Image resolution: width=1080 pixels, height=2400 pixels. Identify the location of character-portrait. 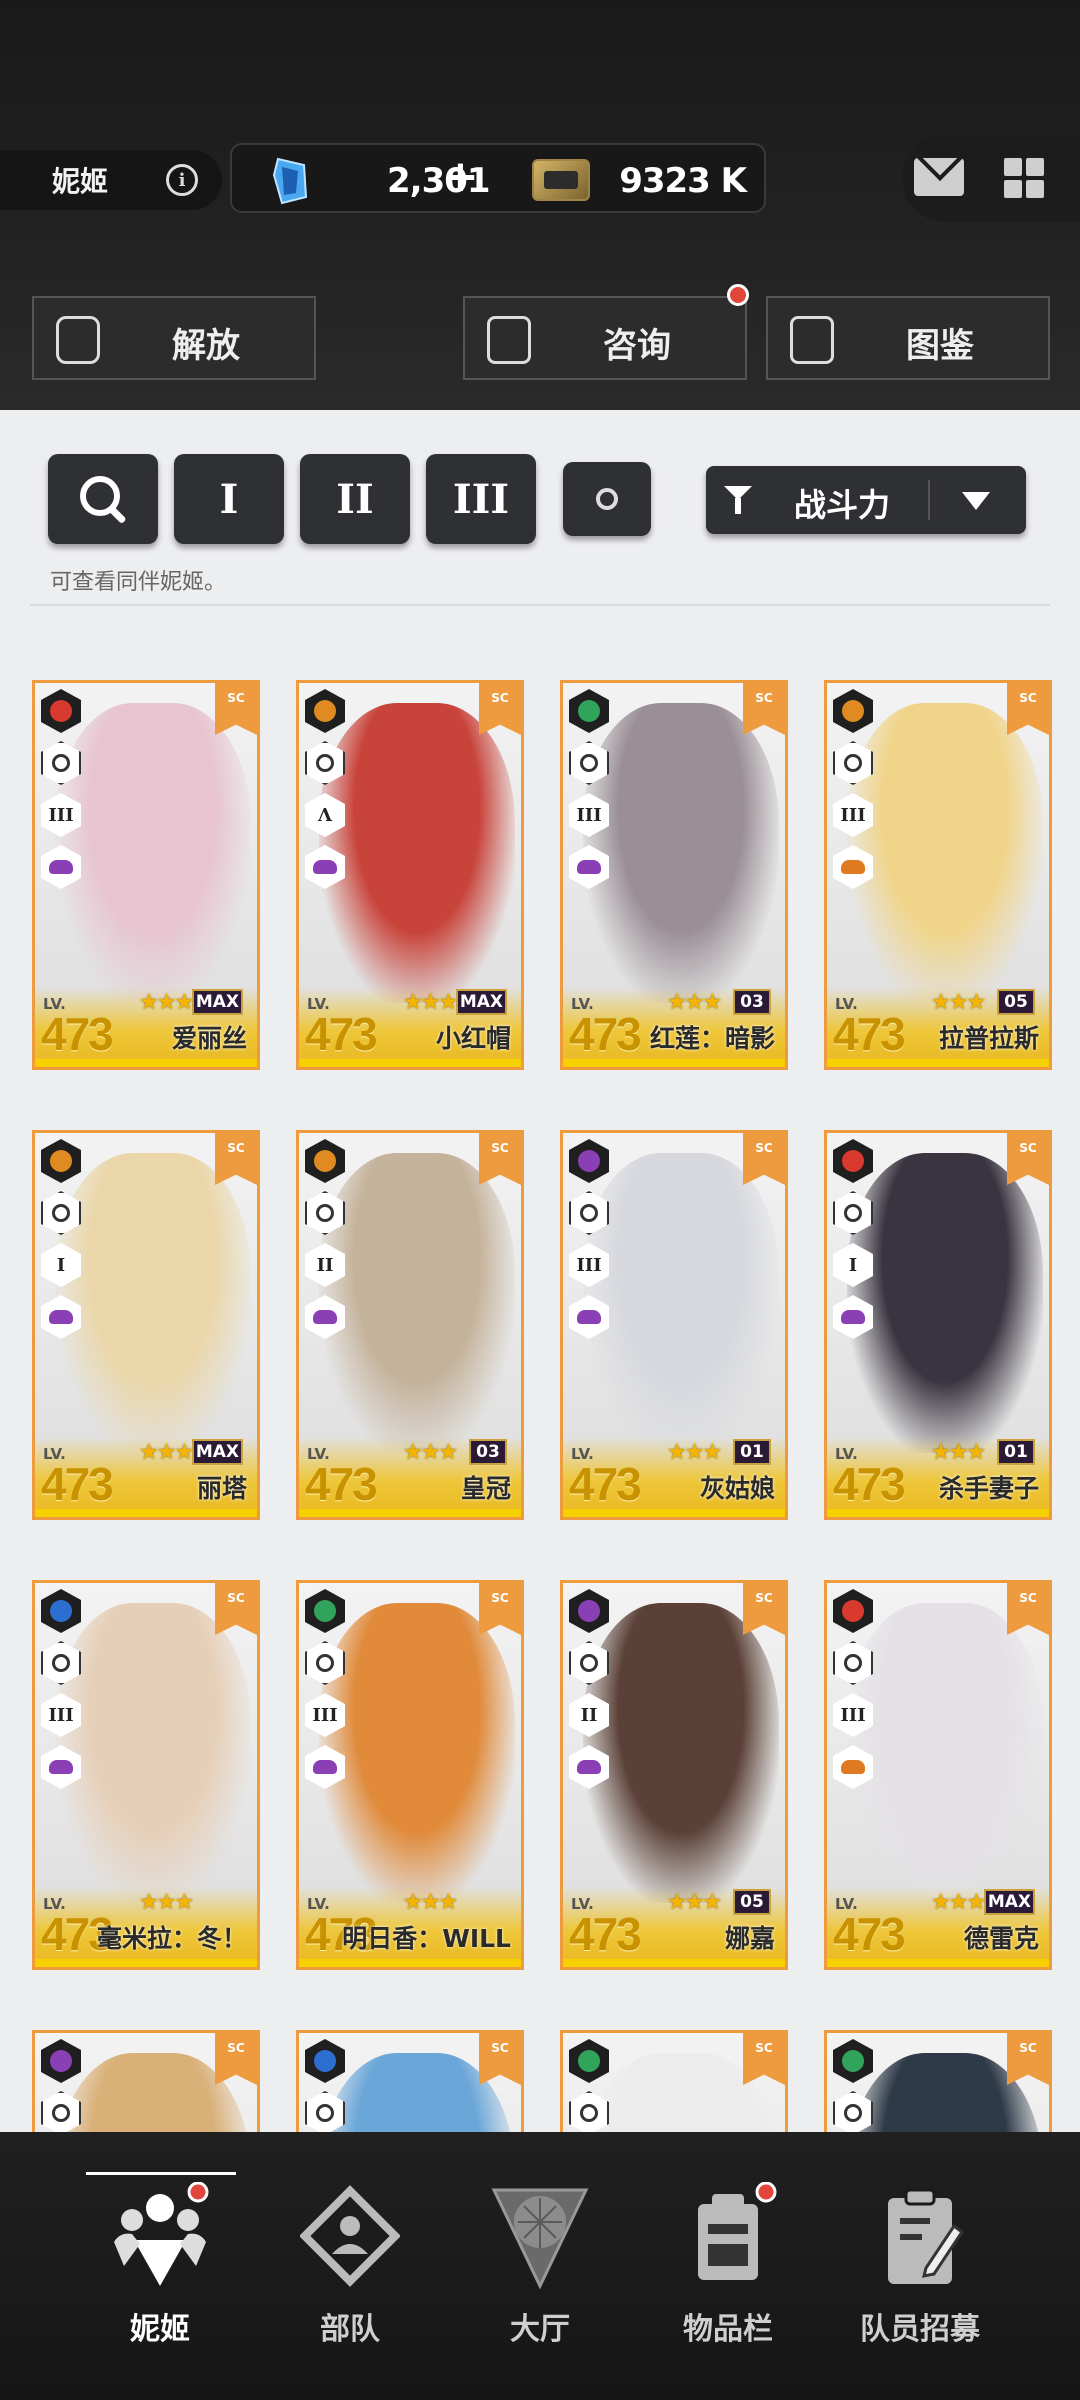
(153, 1303).